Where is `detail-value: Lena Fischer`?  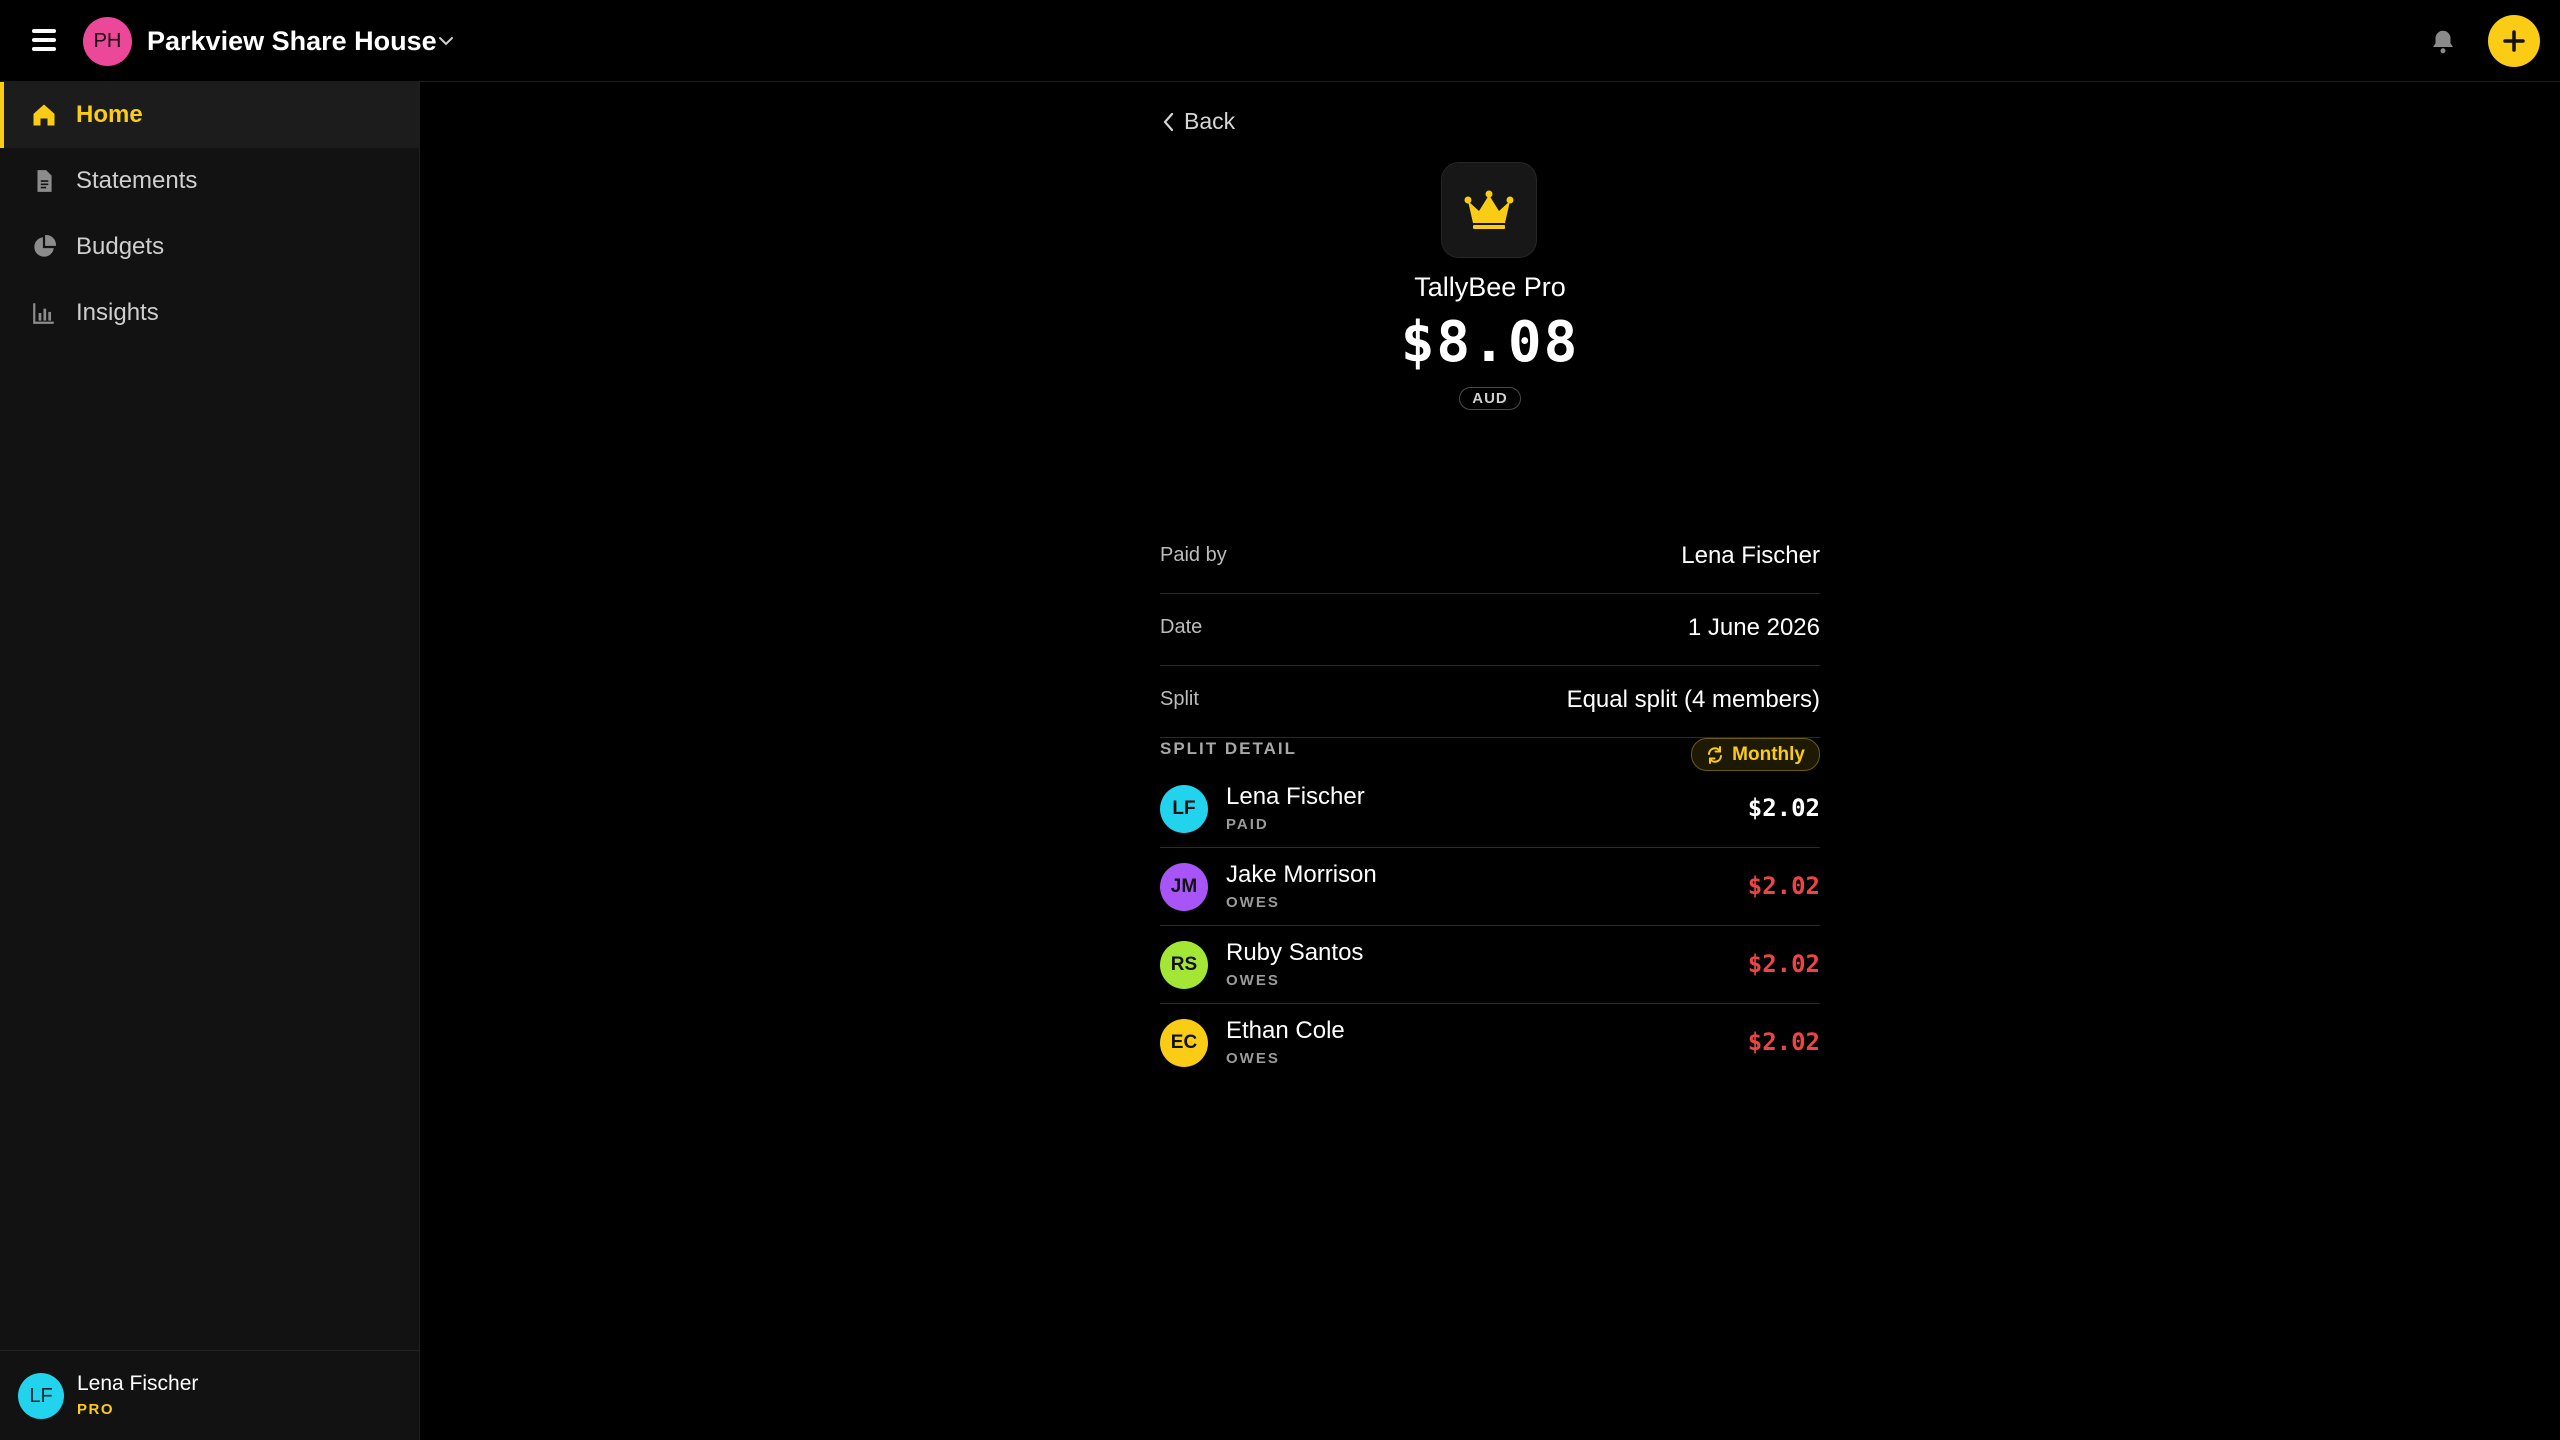 detail-value: Lena Fischer is located at coordinates (1750, 555).